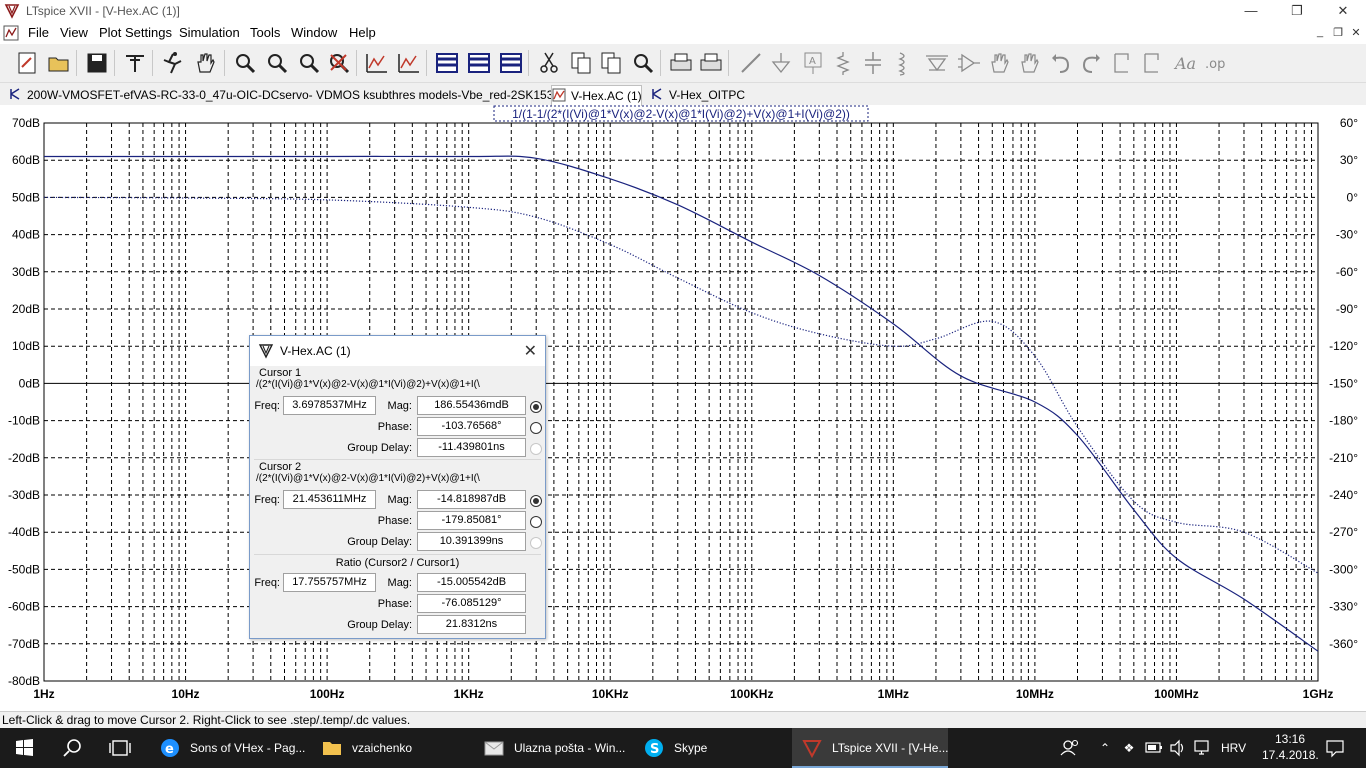 This screenshot has height=768, width=1366. I want to click on cursor2-group-delay-radio, so click(536, 543).